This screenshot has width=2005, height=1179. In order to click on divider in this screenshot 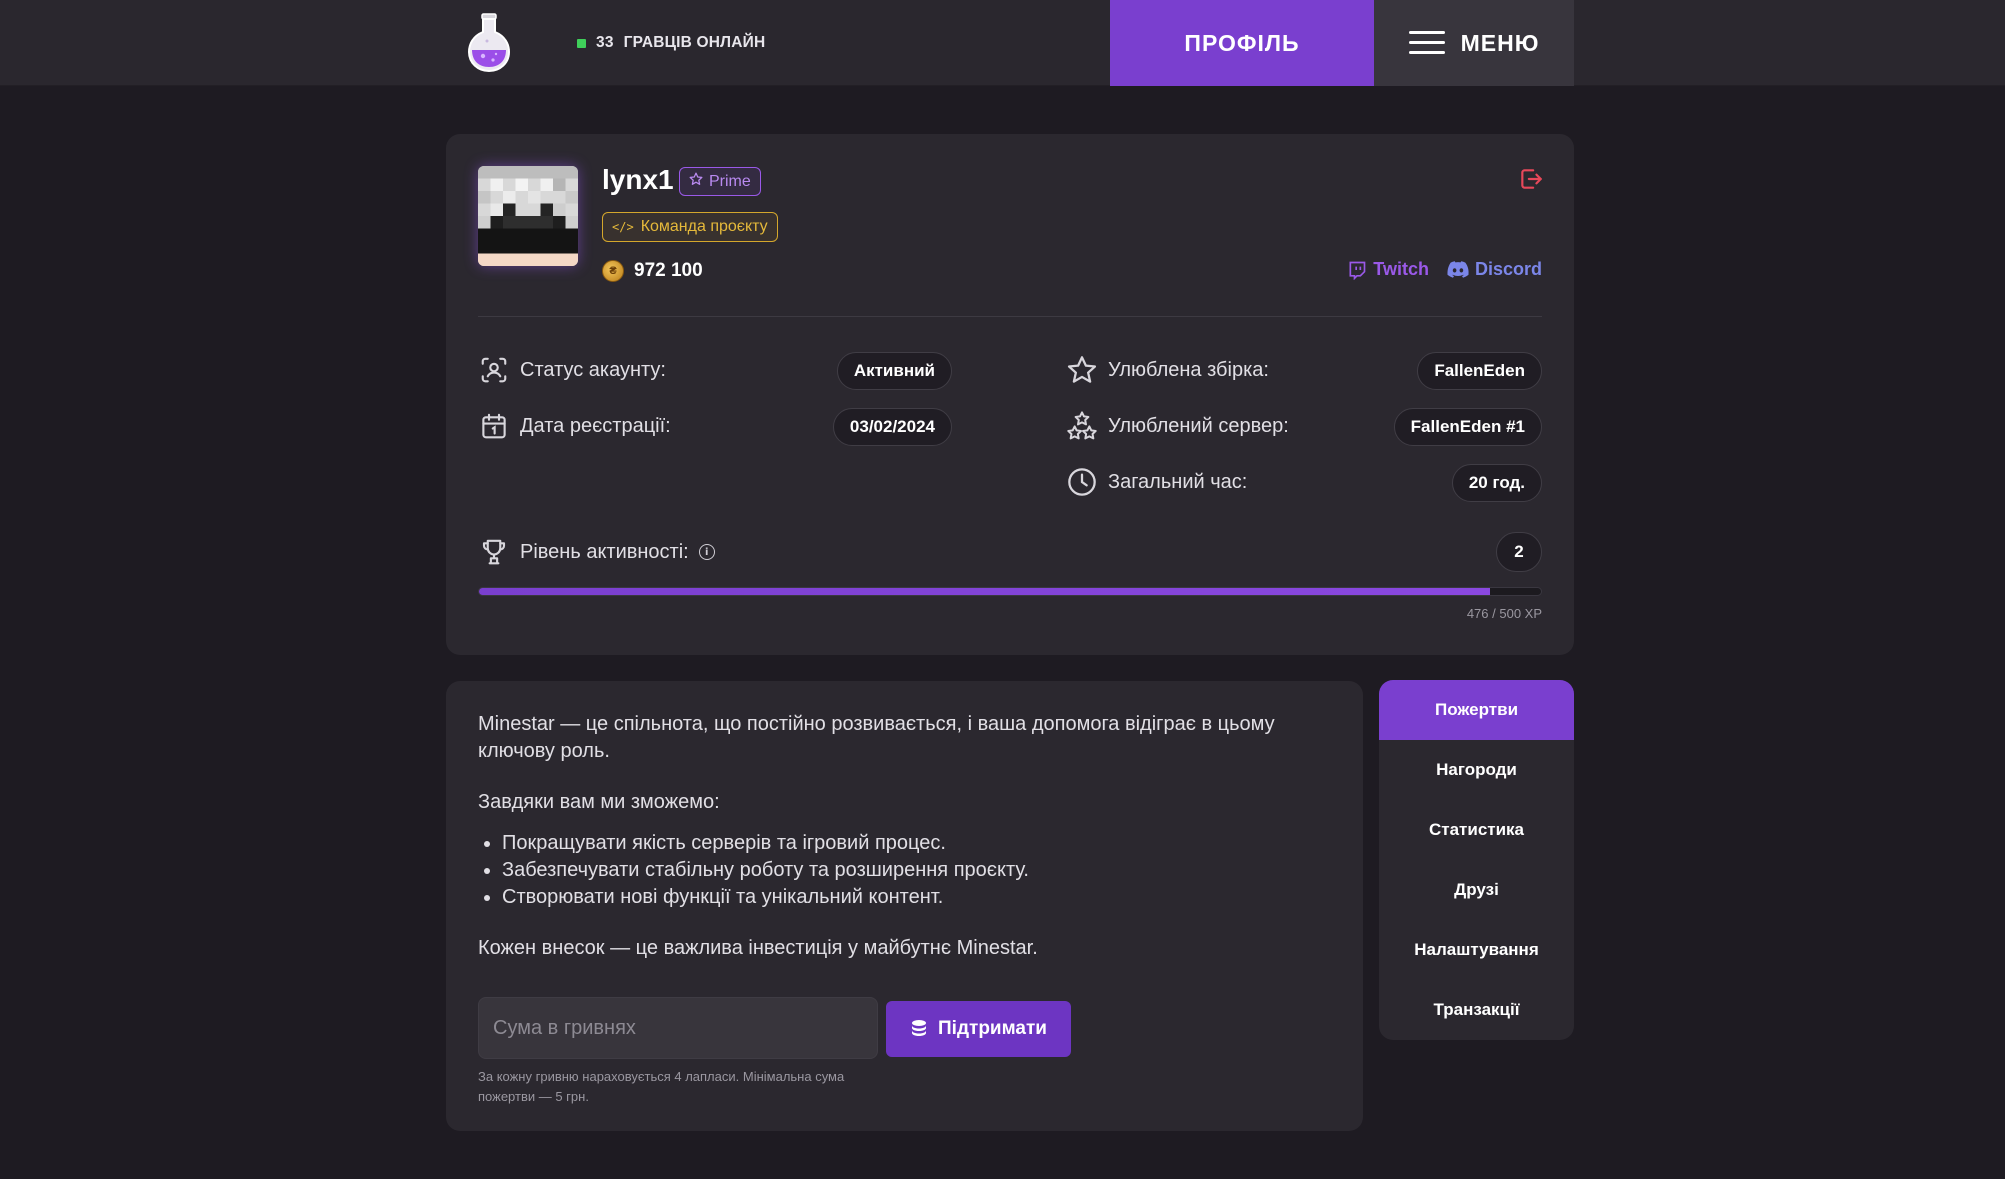, I will do `click(1010, 316)`.